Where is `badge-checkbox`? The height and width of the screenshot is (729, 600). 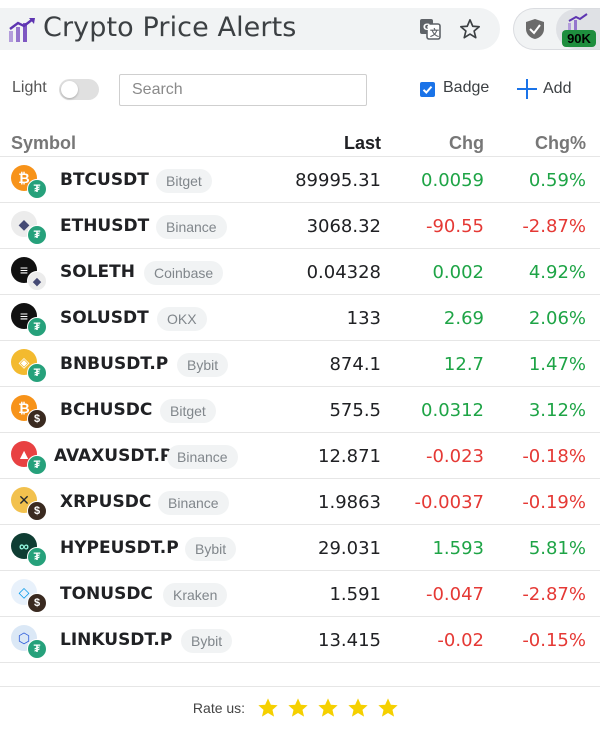 badge-checkbox is located at coordinates (427, 89).